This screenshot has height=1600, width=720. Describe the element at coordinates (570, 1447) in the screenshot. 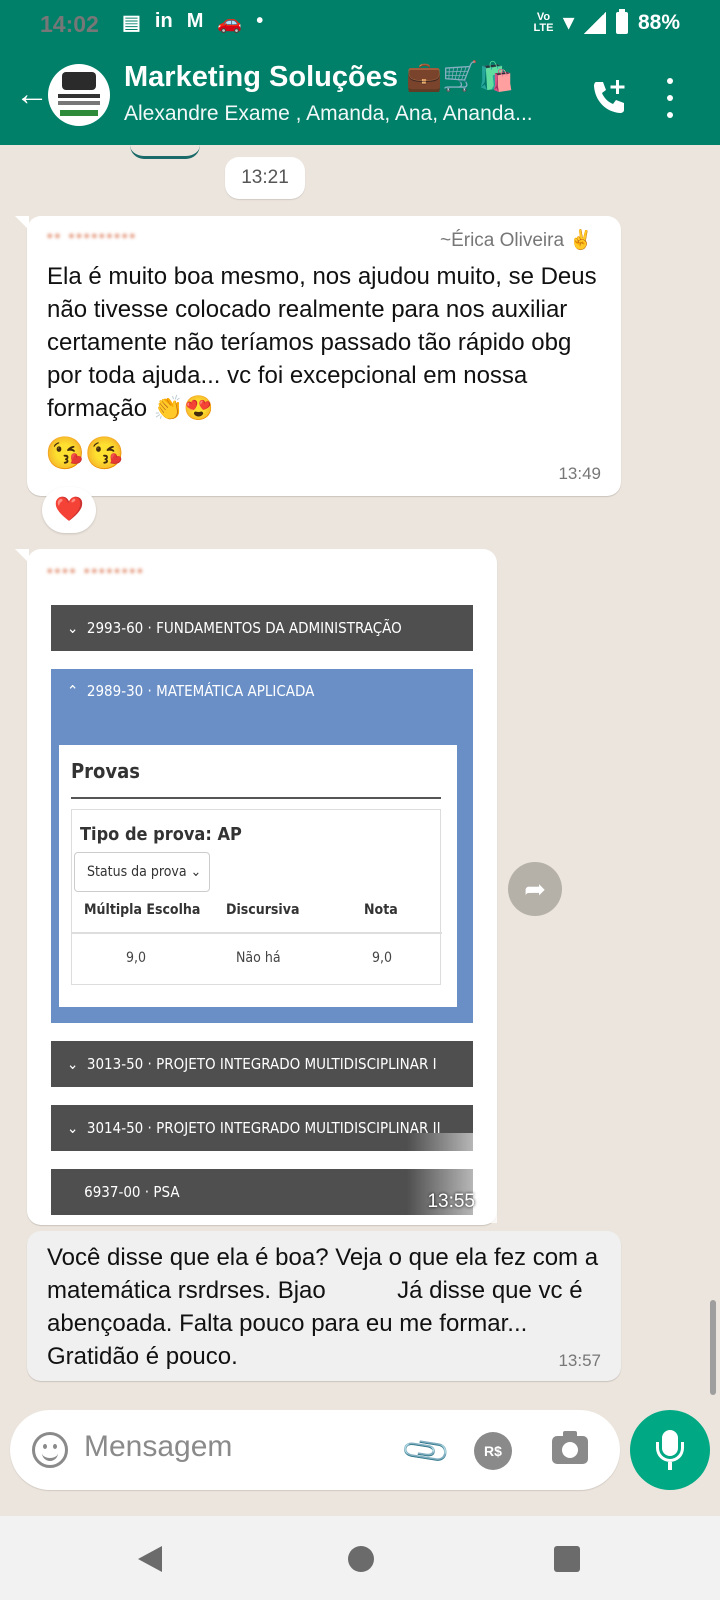

I see `camera-icon` at that location.